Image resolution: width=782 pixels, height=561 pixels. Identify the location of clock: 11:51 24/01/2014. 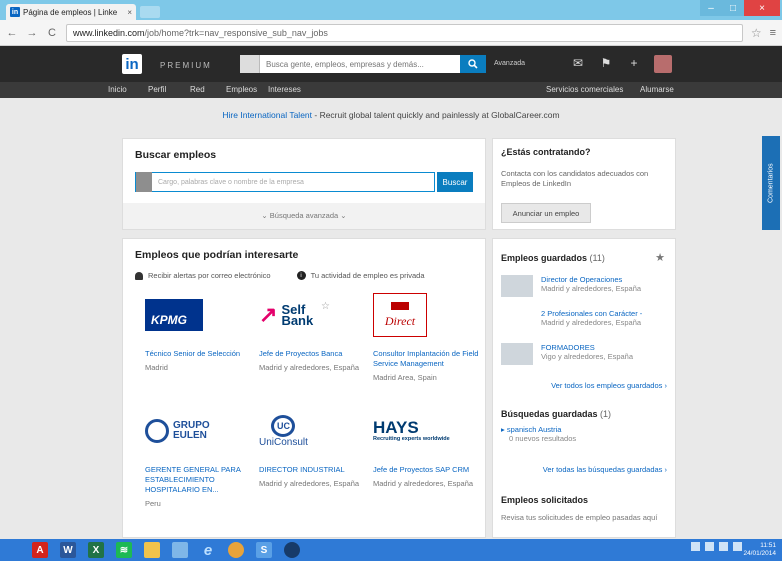
(759, 550).